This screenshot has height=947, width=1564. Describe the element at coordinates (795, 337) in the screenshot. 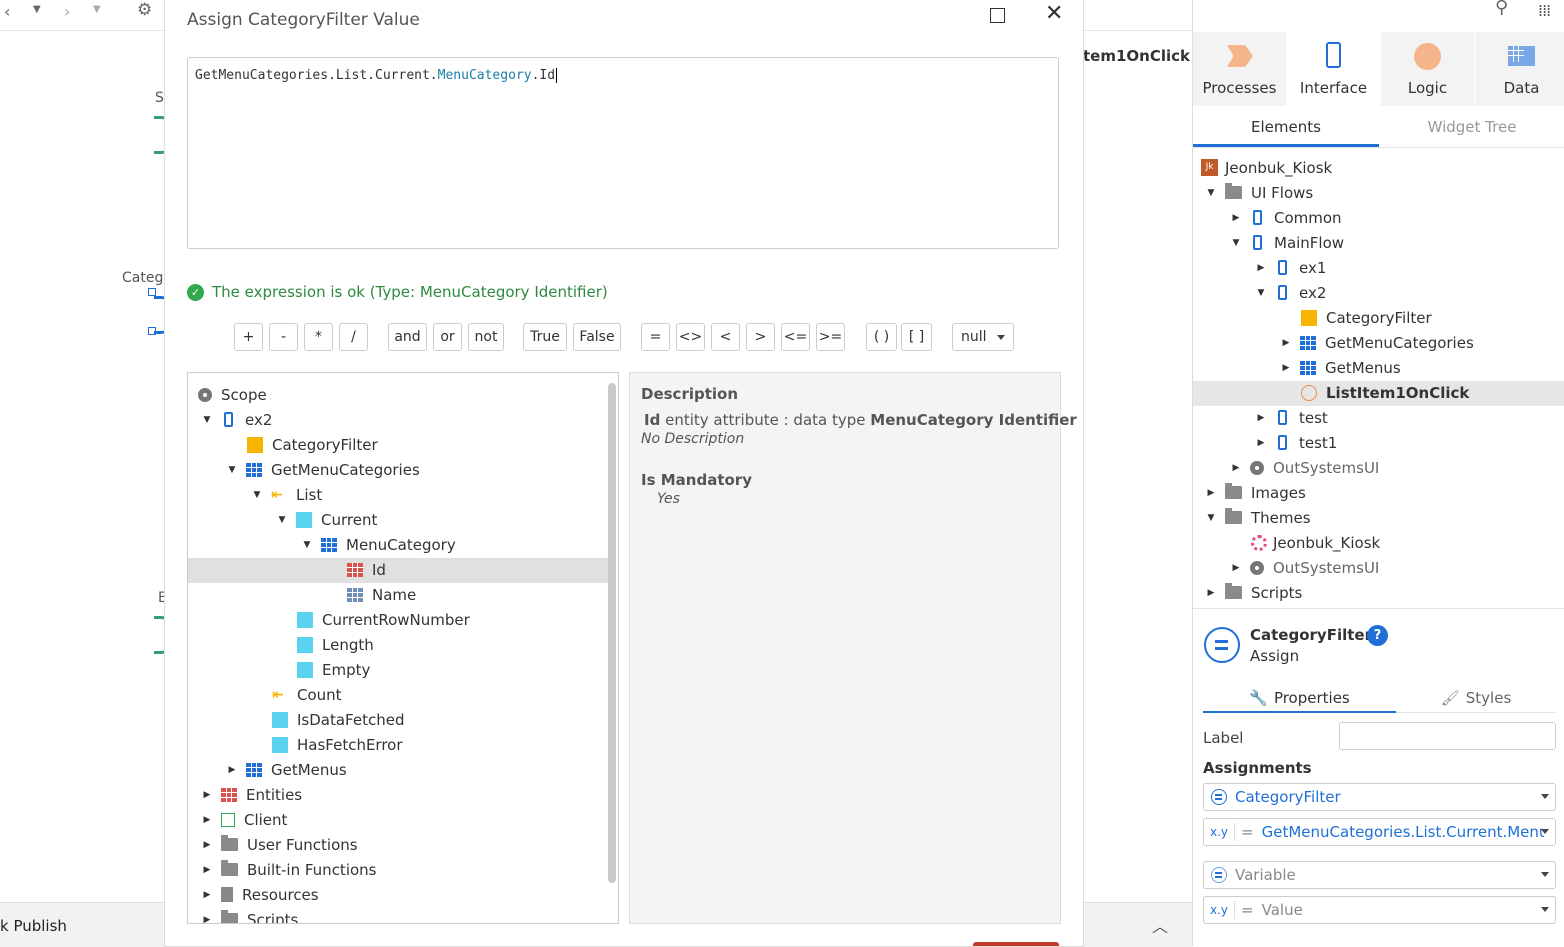

I see `operator-less-equal-button: <=` at that location.